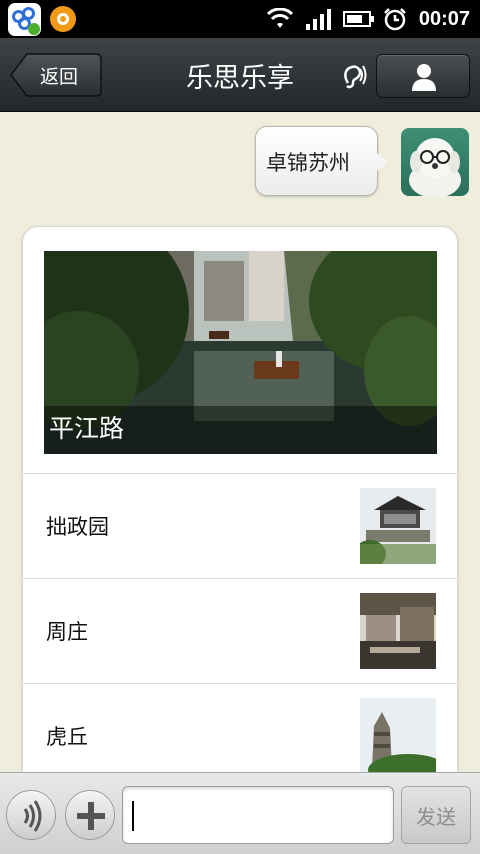 The image size is (480, 854). Describe the element at coordinates (435, 167) in the screenshot. I see `plush-dog-image` at that location.